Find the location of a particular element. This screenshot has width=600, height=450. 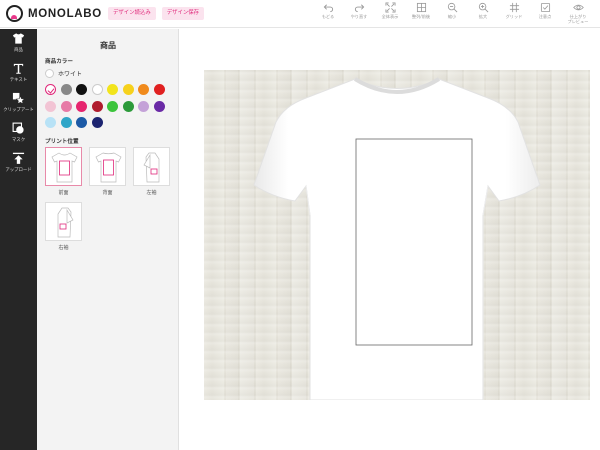

zoom-out-icon is located at coordinates (452, 7).